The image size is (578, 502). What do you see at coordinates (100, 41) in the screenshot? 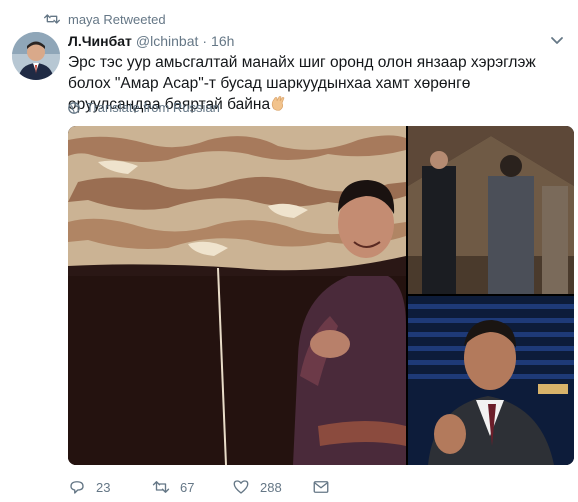
I see `author-name: Л.Чинбат` at bounding box center [100, 41].